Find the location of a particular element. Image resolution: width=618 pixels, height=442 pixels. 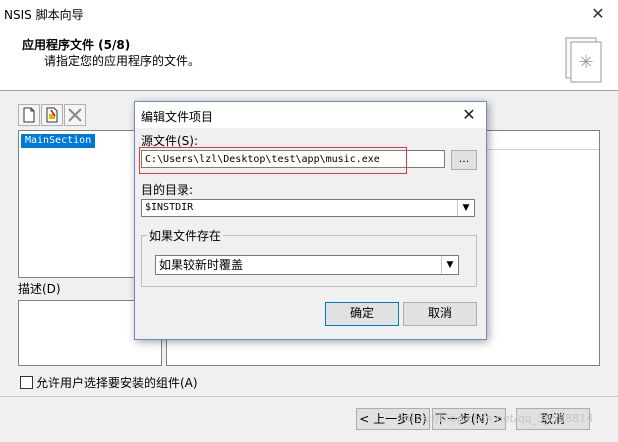

watermark: https://blog.csdn.net/qq_36588814 is located at coordinates (497, 418).